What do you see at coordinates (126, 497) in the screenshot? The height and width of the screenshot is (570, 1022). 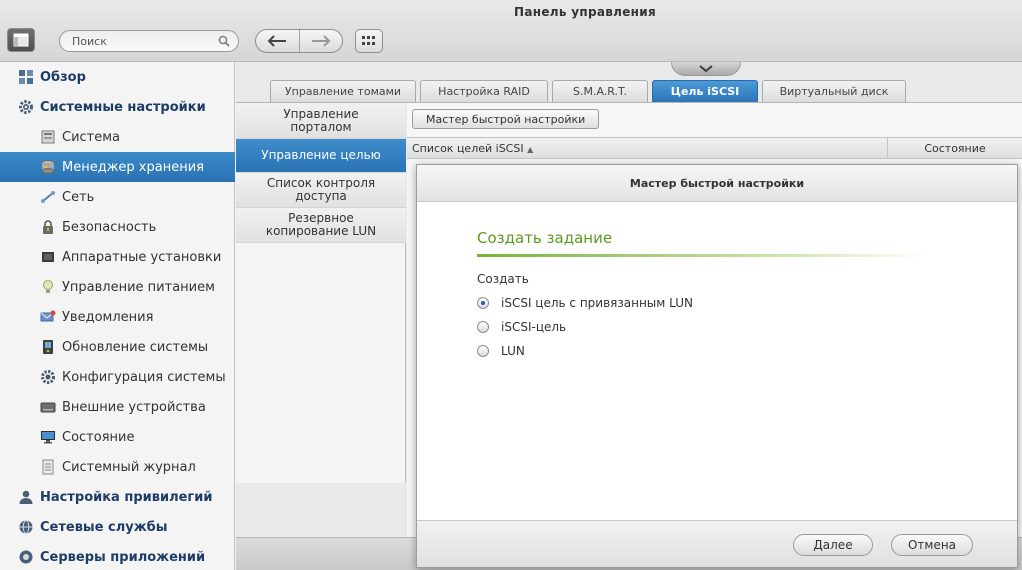 I see `sidebar-item-label: Настройка привилегий` at bounding box center [126, 497].